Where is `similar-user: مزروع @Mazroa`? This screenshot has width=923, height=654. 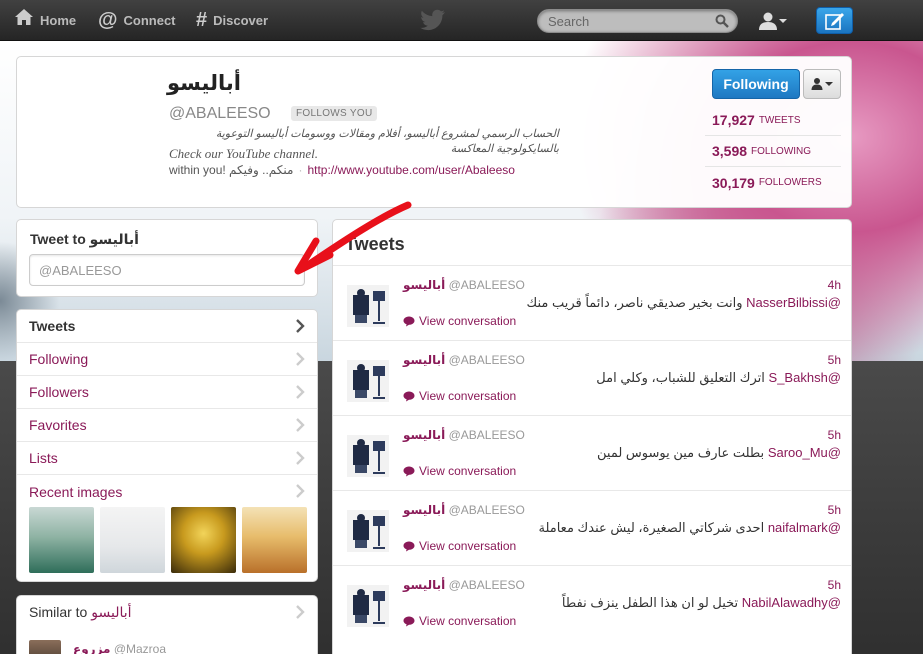
similar-user: مزروع @Mazroa is located at coordinates (119, 648).